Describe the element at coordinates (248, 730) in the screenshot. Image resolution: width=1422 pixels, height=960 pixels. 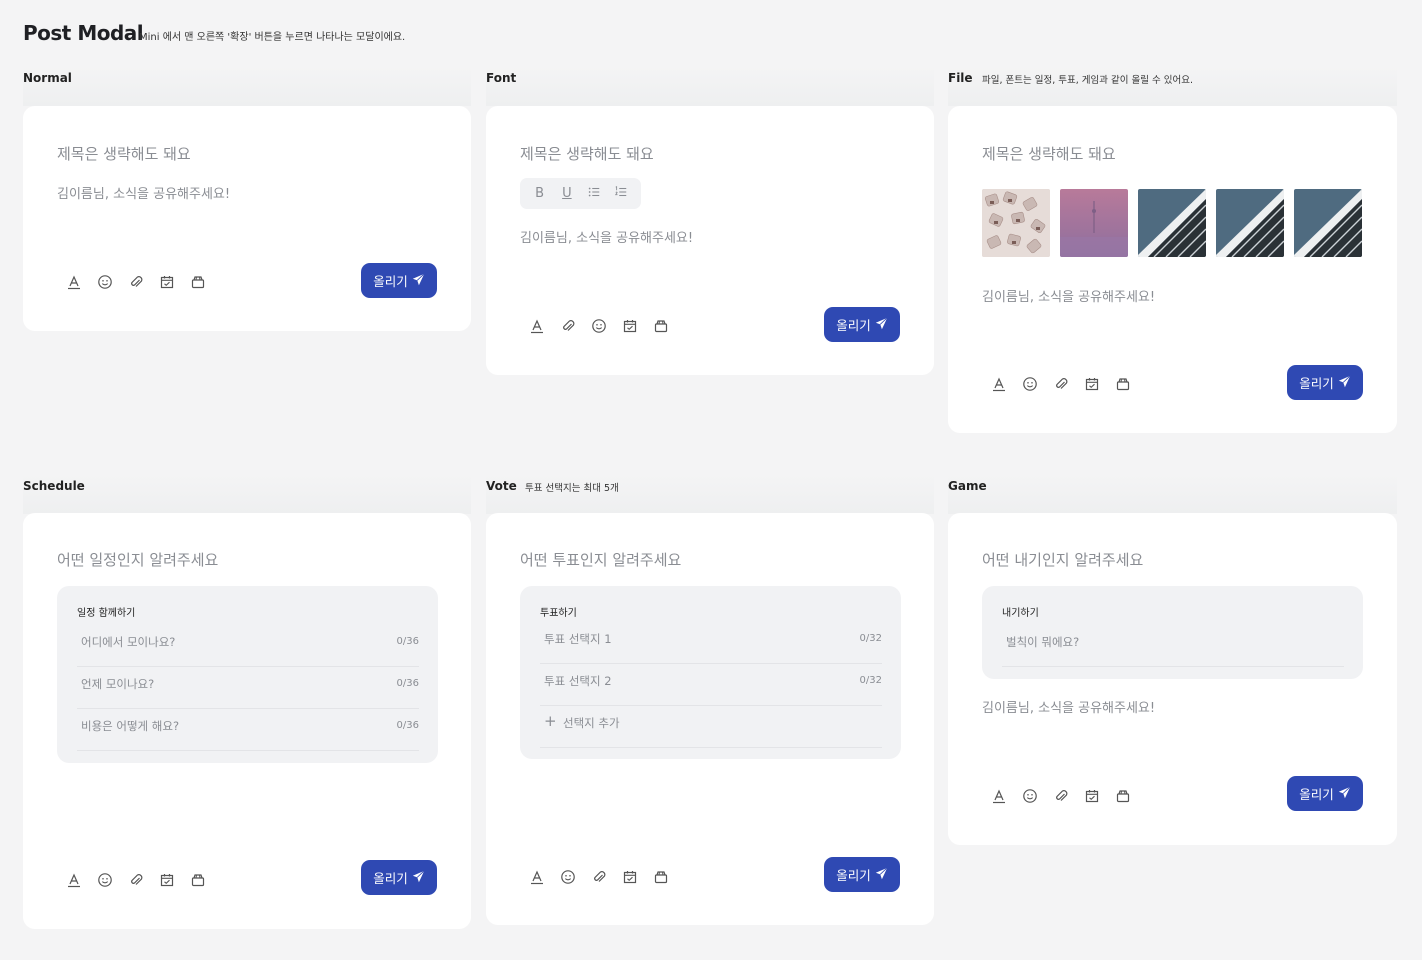
I see `schedule-field: 비용은 어떻게 해요? 0/36` at that location.